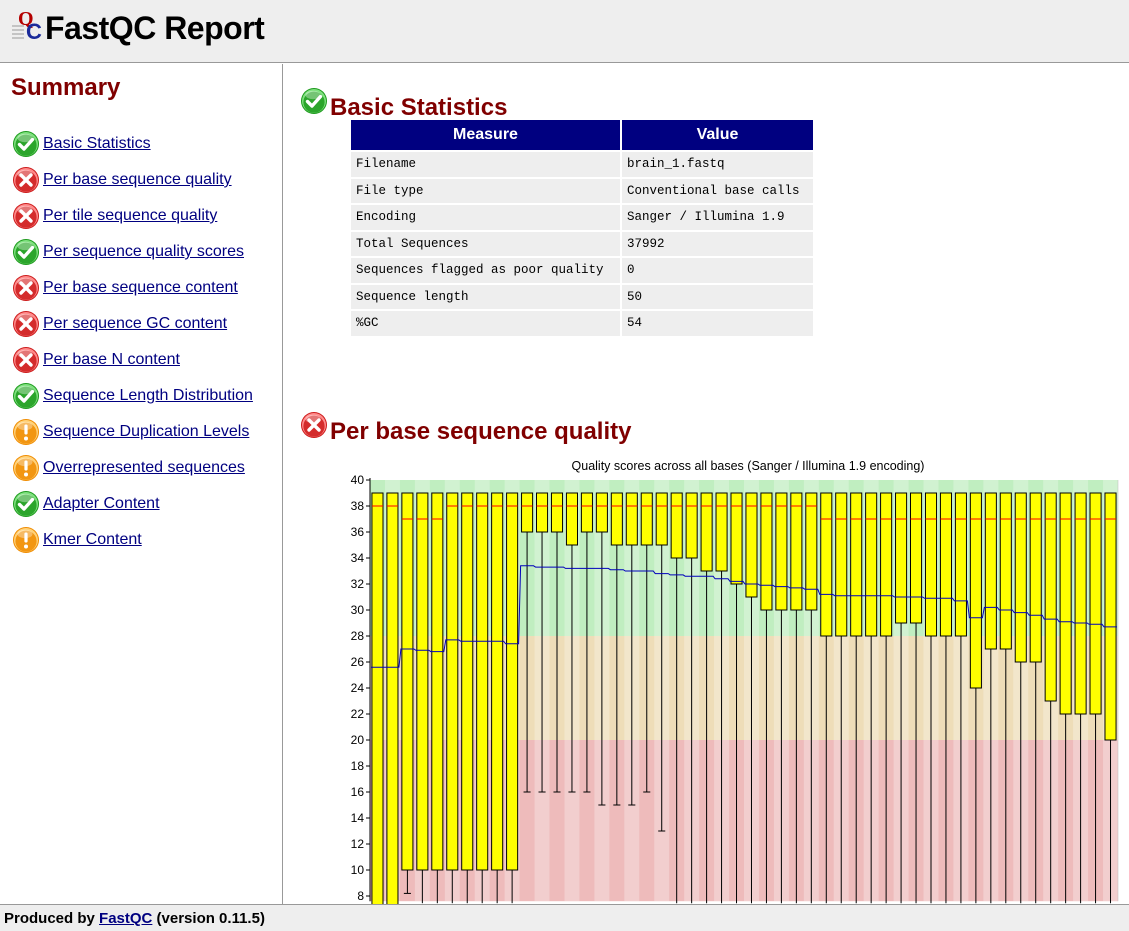  I want to click on summary-item: Per sequence GC content, so click(132, 324).